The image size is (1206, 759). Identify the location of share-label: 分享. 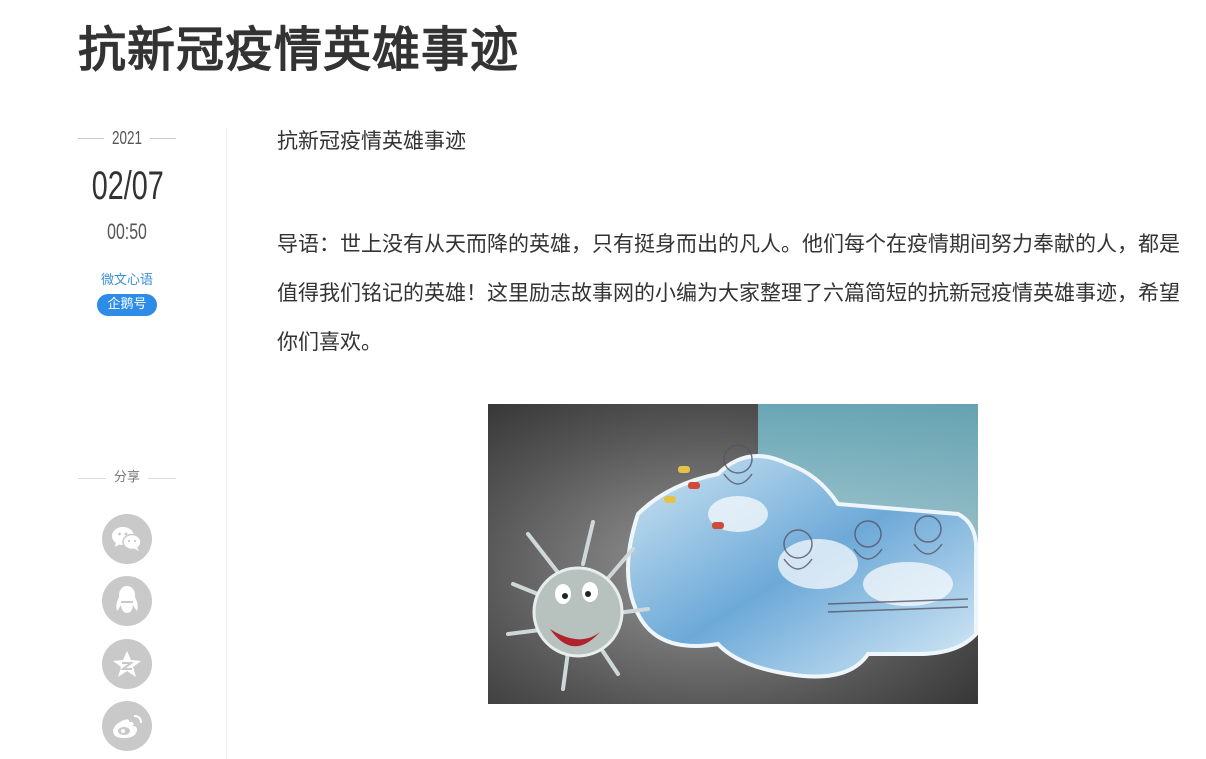
(126, 477).